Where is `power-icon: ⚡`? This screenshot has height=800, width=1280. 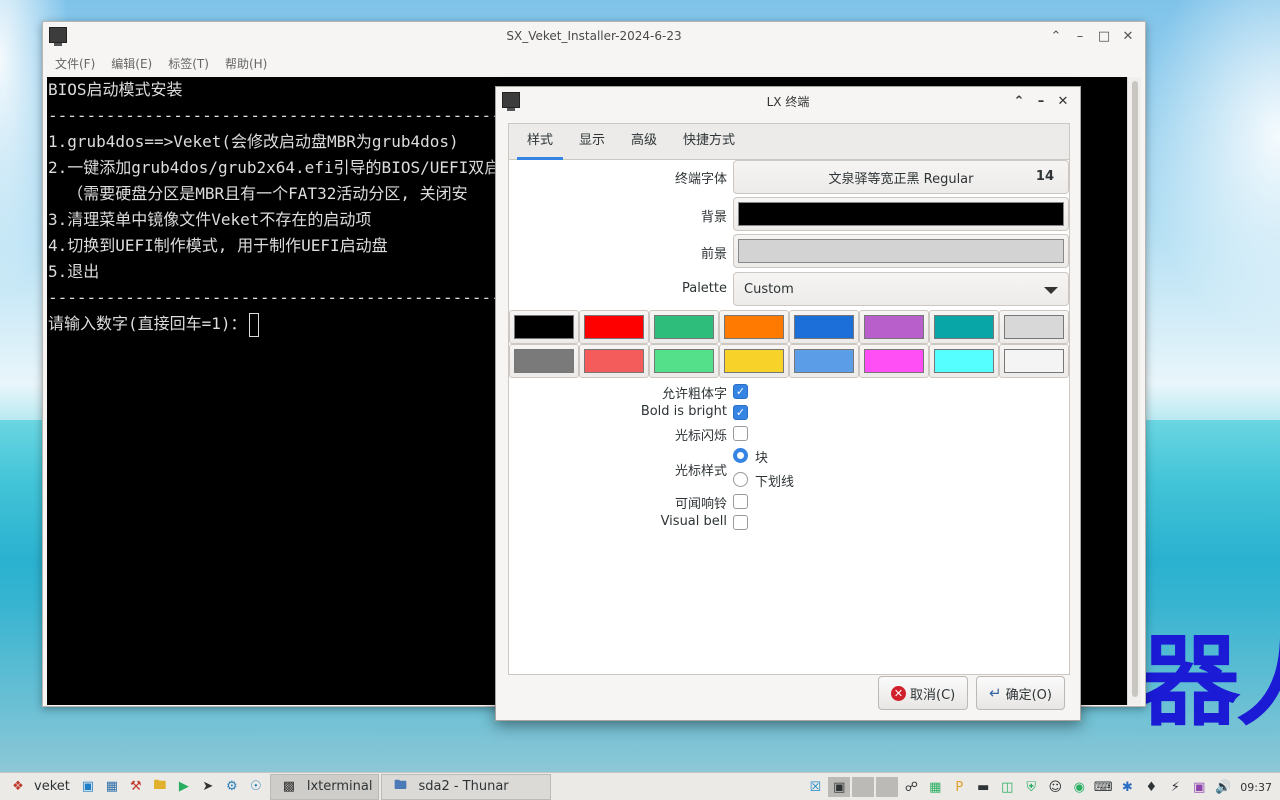 power-icon: ⚡ is located at coordinates (1175, 787).